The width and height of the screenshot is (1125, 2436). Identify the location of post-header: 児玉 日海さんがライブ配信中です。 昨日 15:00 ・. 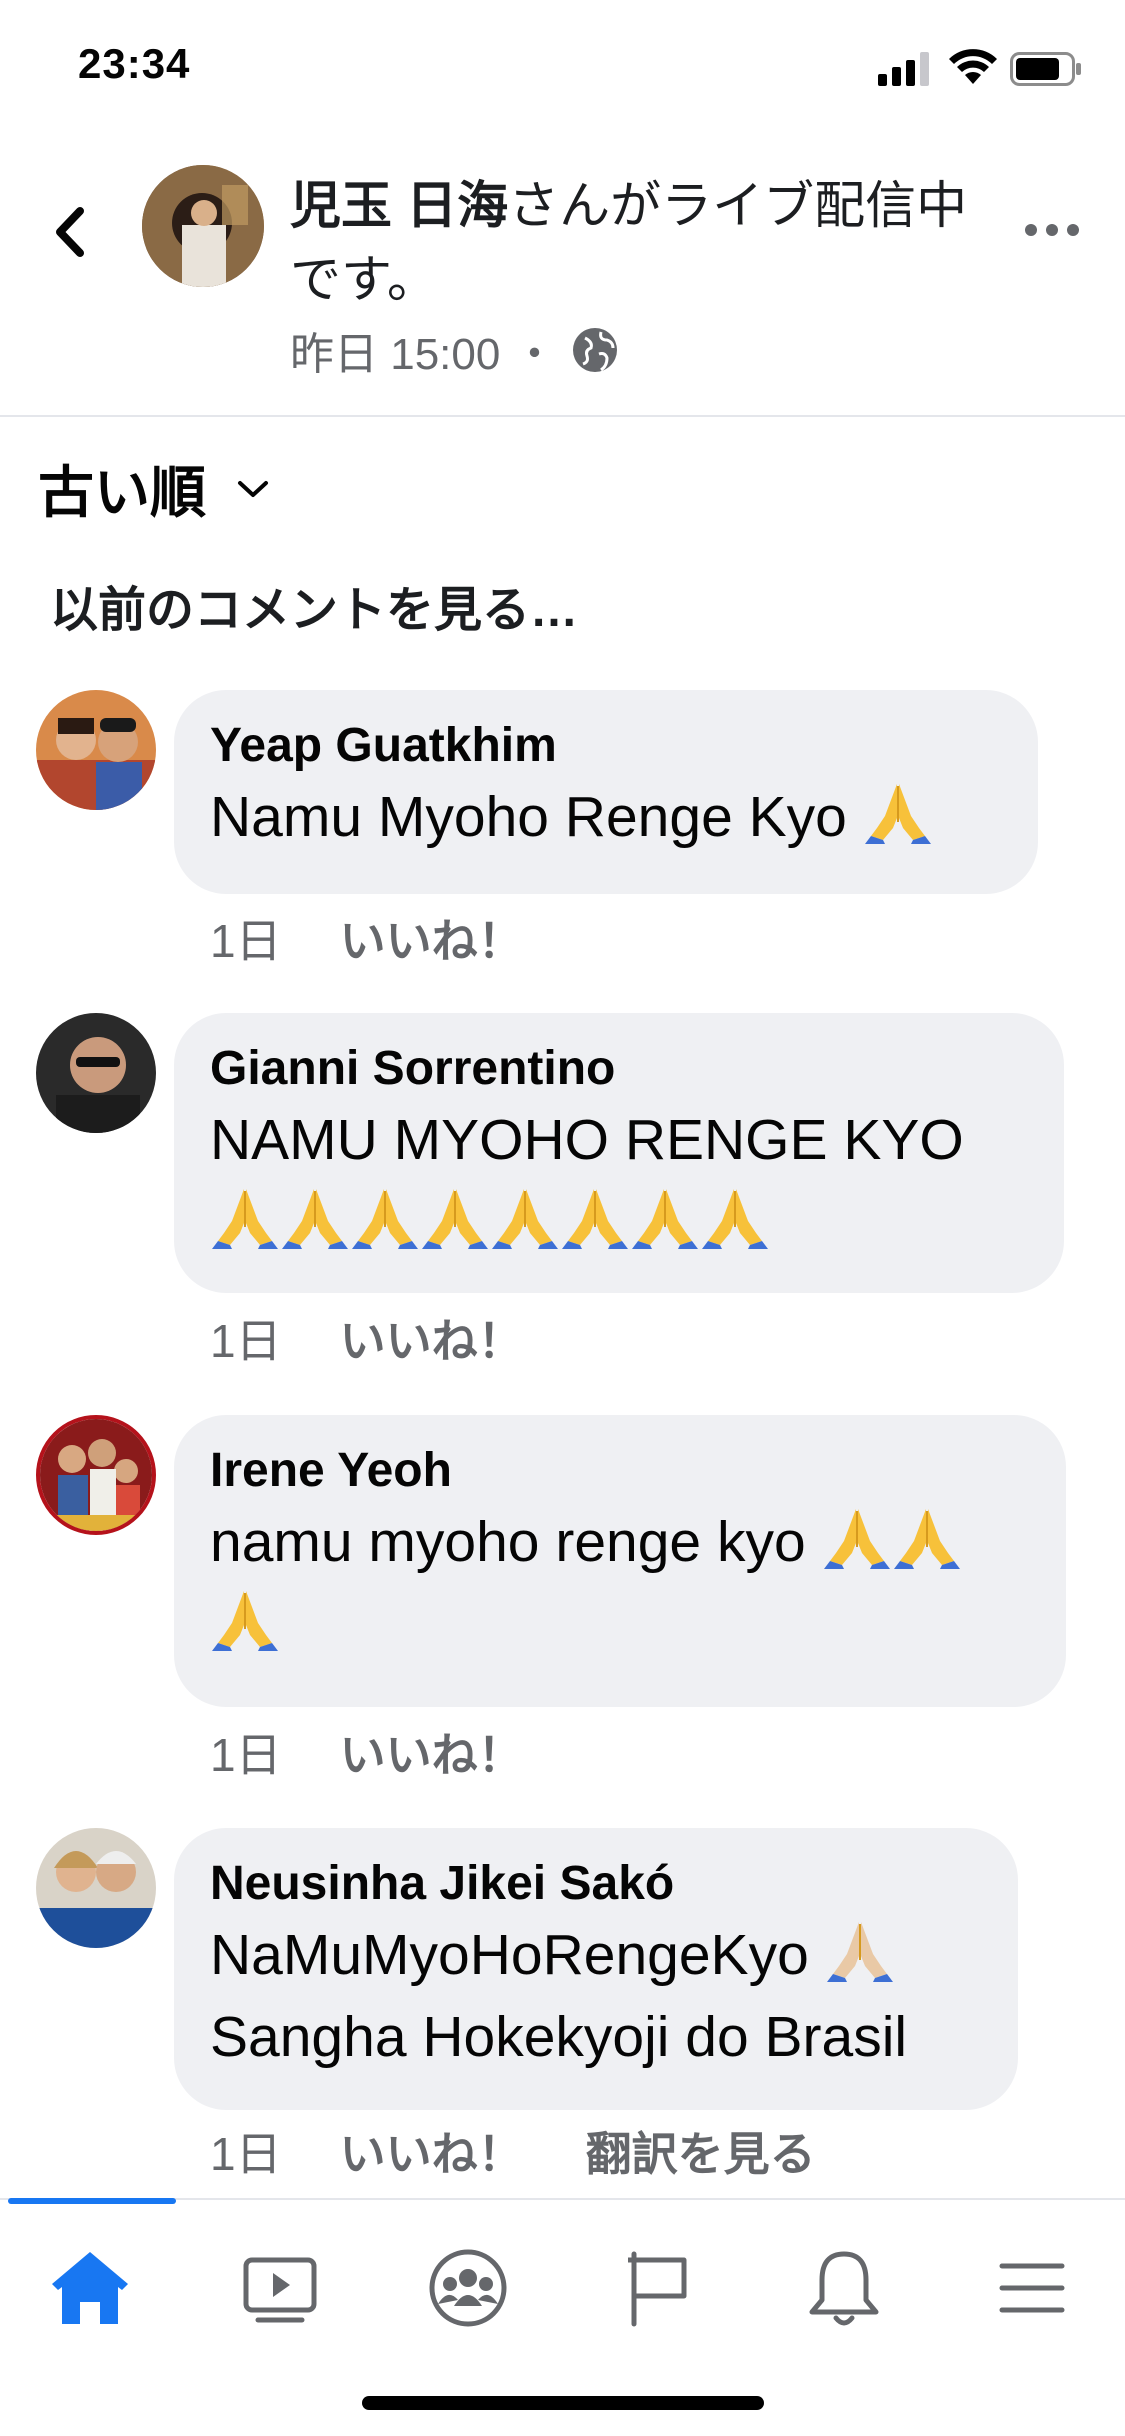
(562, 276).